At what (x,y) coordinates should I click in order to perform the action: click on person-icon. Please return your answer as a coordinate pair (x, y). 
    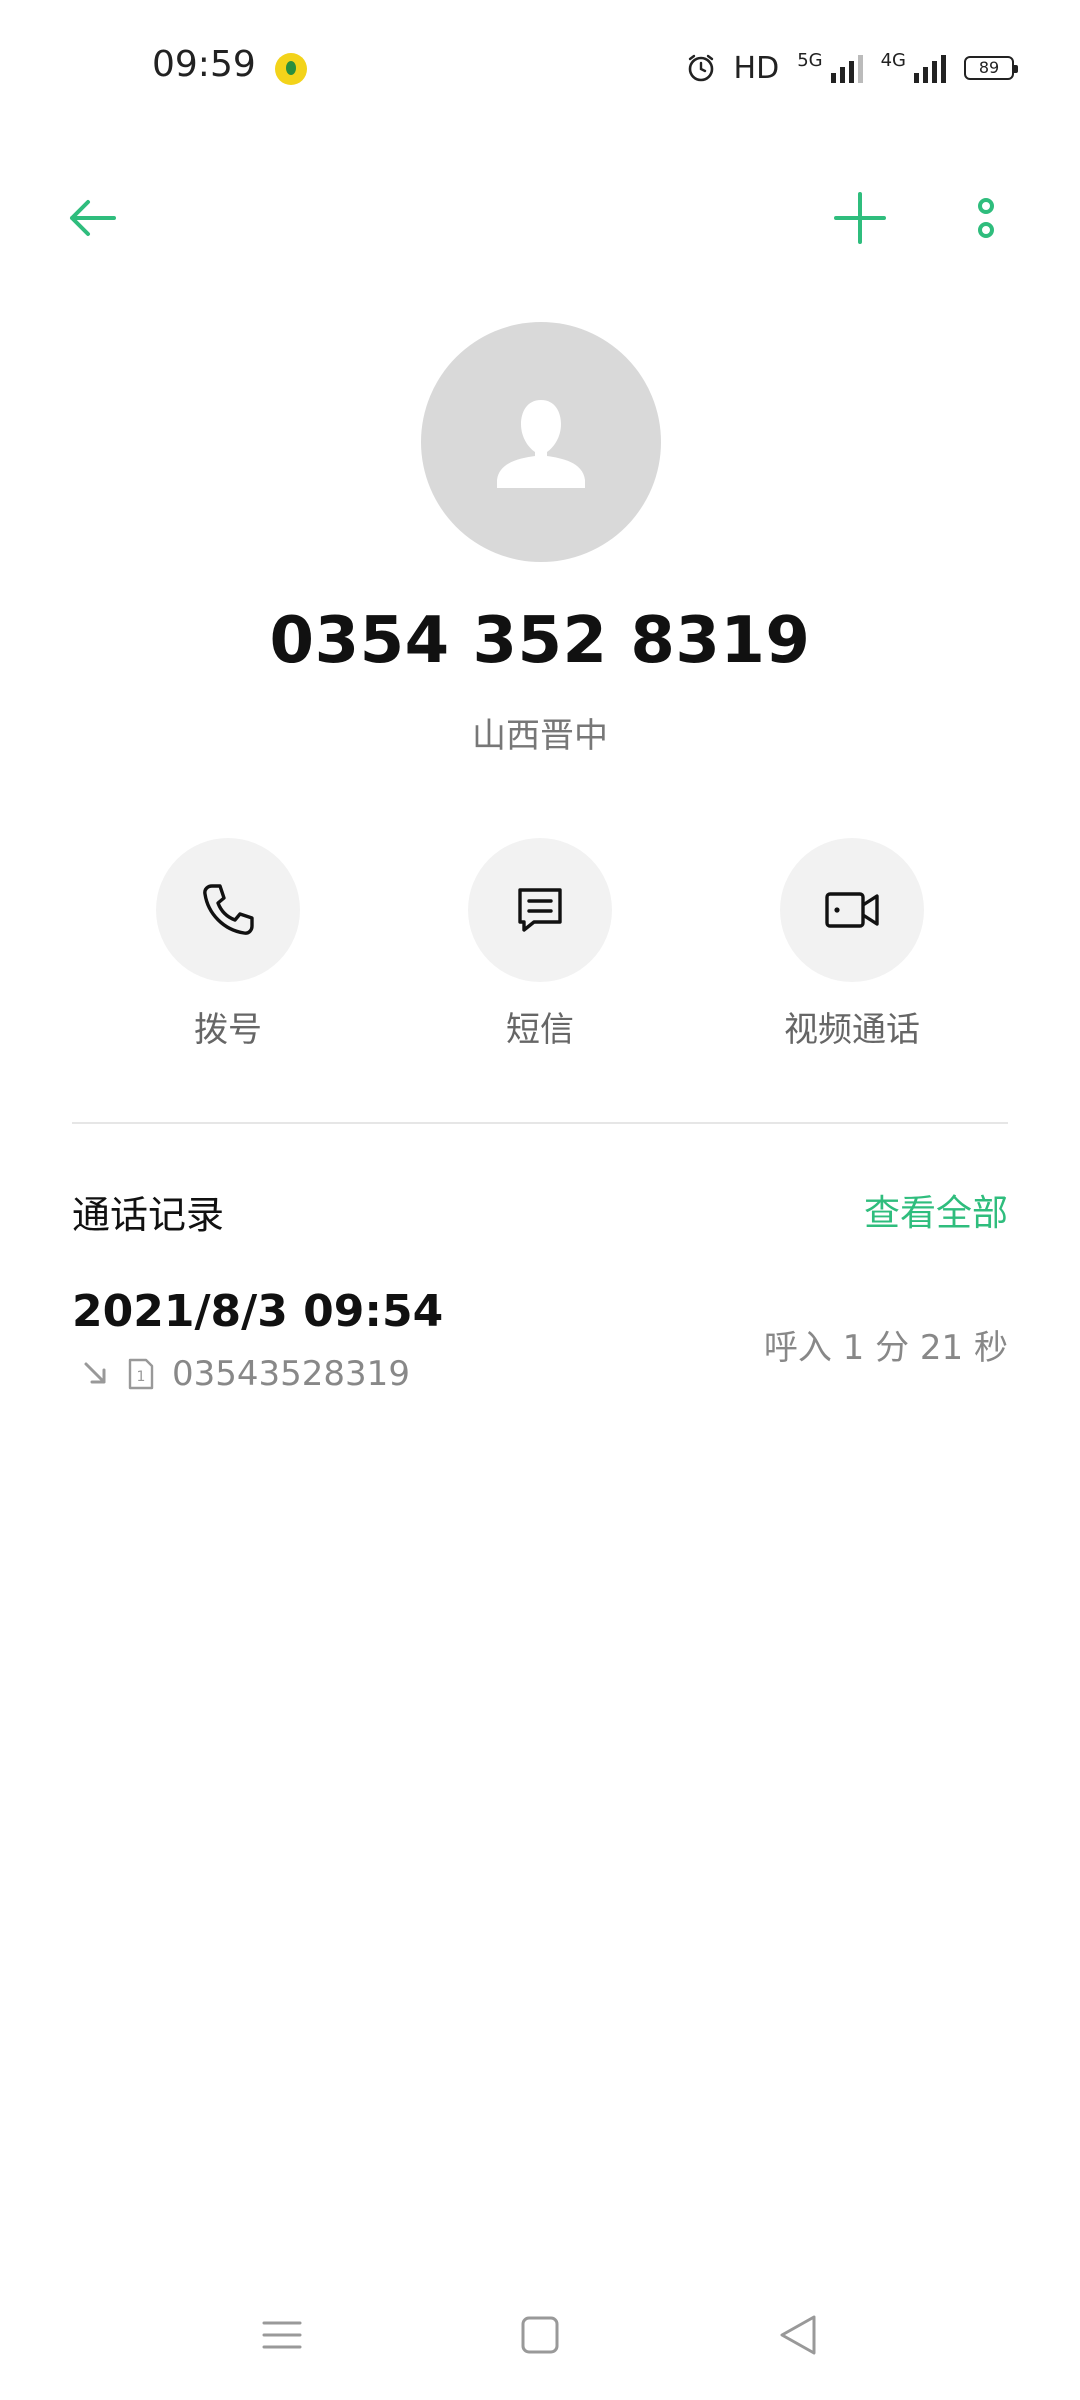
    Looking at the image, I should click on (541, 444).